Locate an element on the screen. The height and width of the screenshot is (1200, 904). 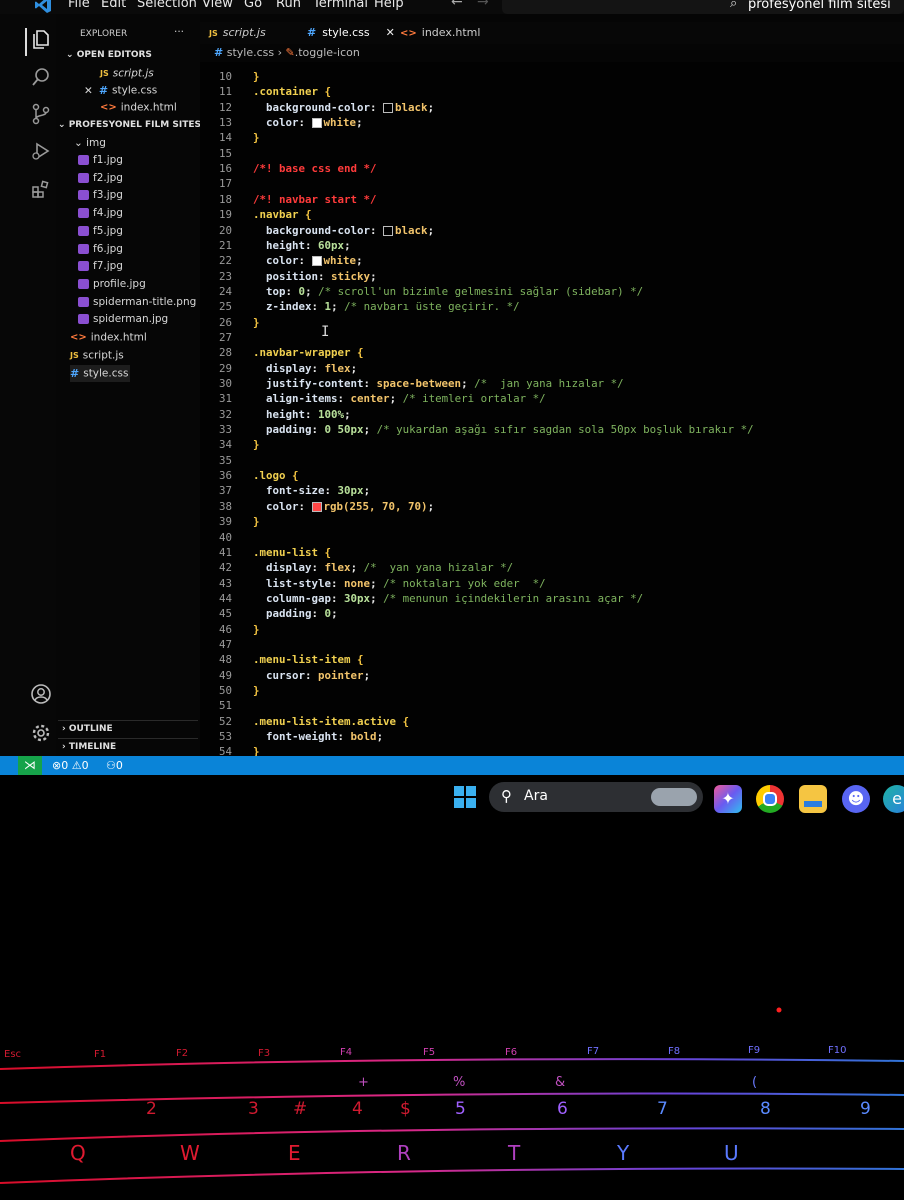
breadcrumb-file: style.css is located at coordinates (250, 52).